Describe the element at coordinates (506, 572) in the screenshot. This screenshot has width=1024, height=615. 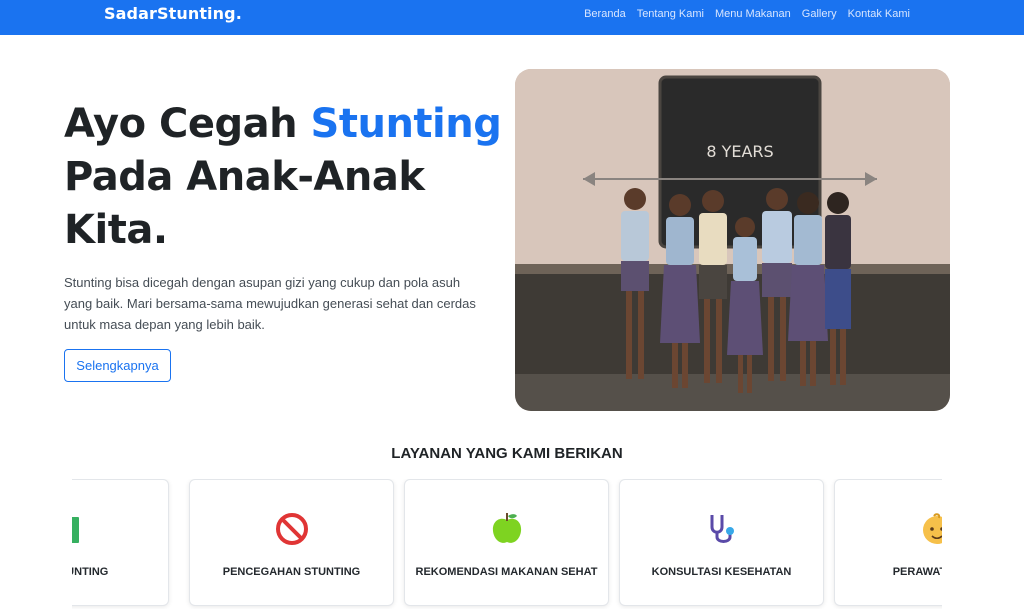
I see `service-card-label: REKOMENDASI MAKANAN SEHAT` at that location.